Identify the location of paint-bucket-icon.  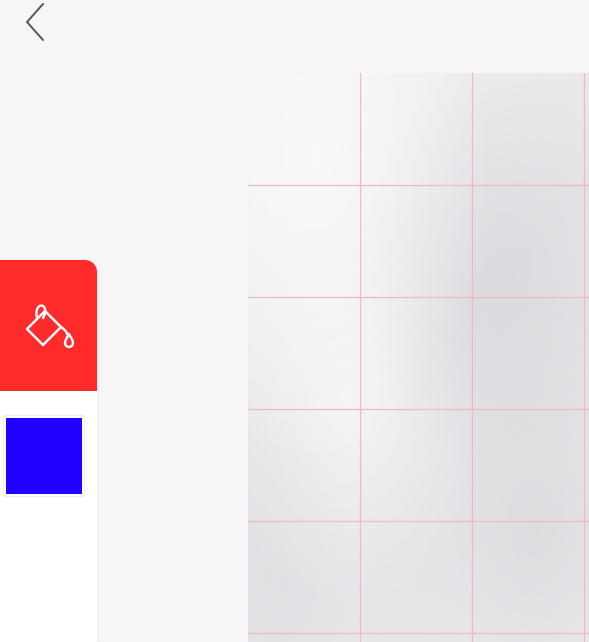
(49, 325).